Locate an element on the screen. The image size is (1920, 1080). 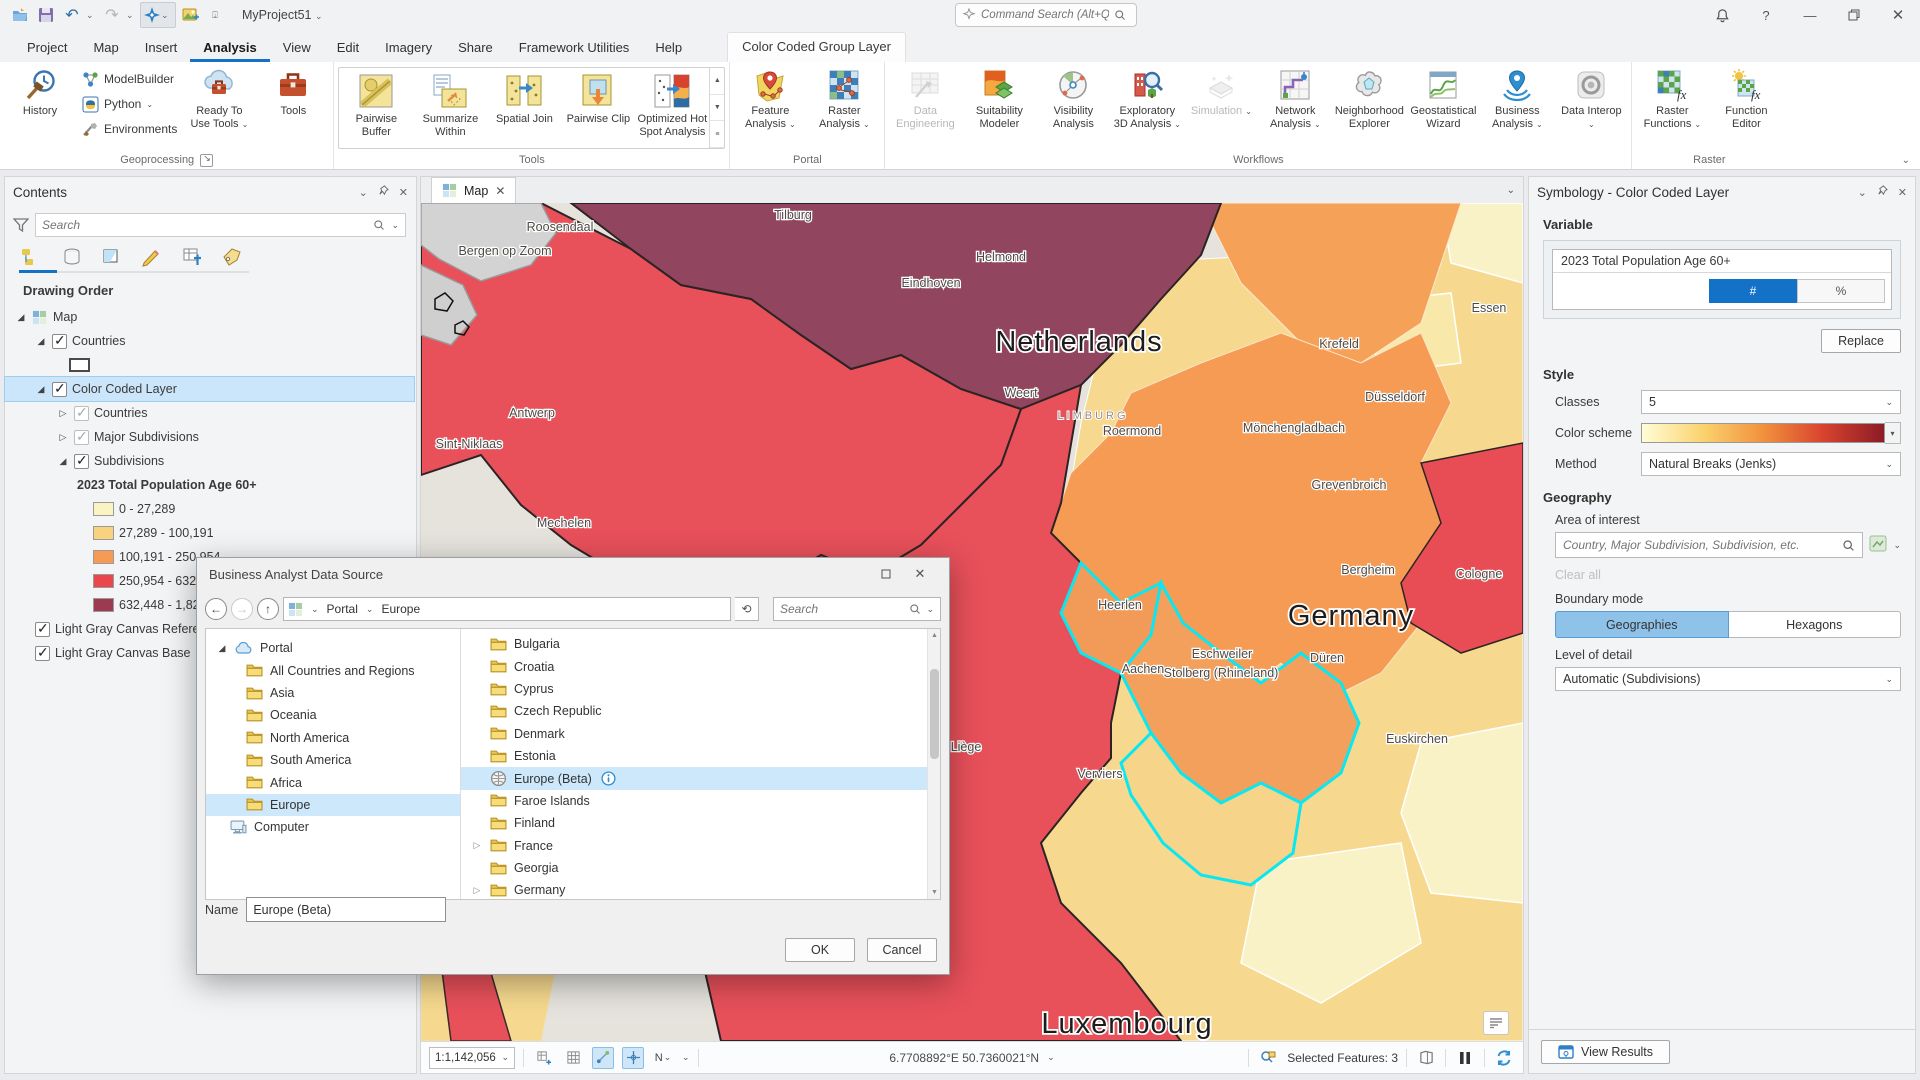
ribbon-button-geostat: Geostatistical Wizard is located at coordinates (1443, 107).